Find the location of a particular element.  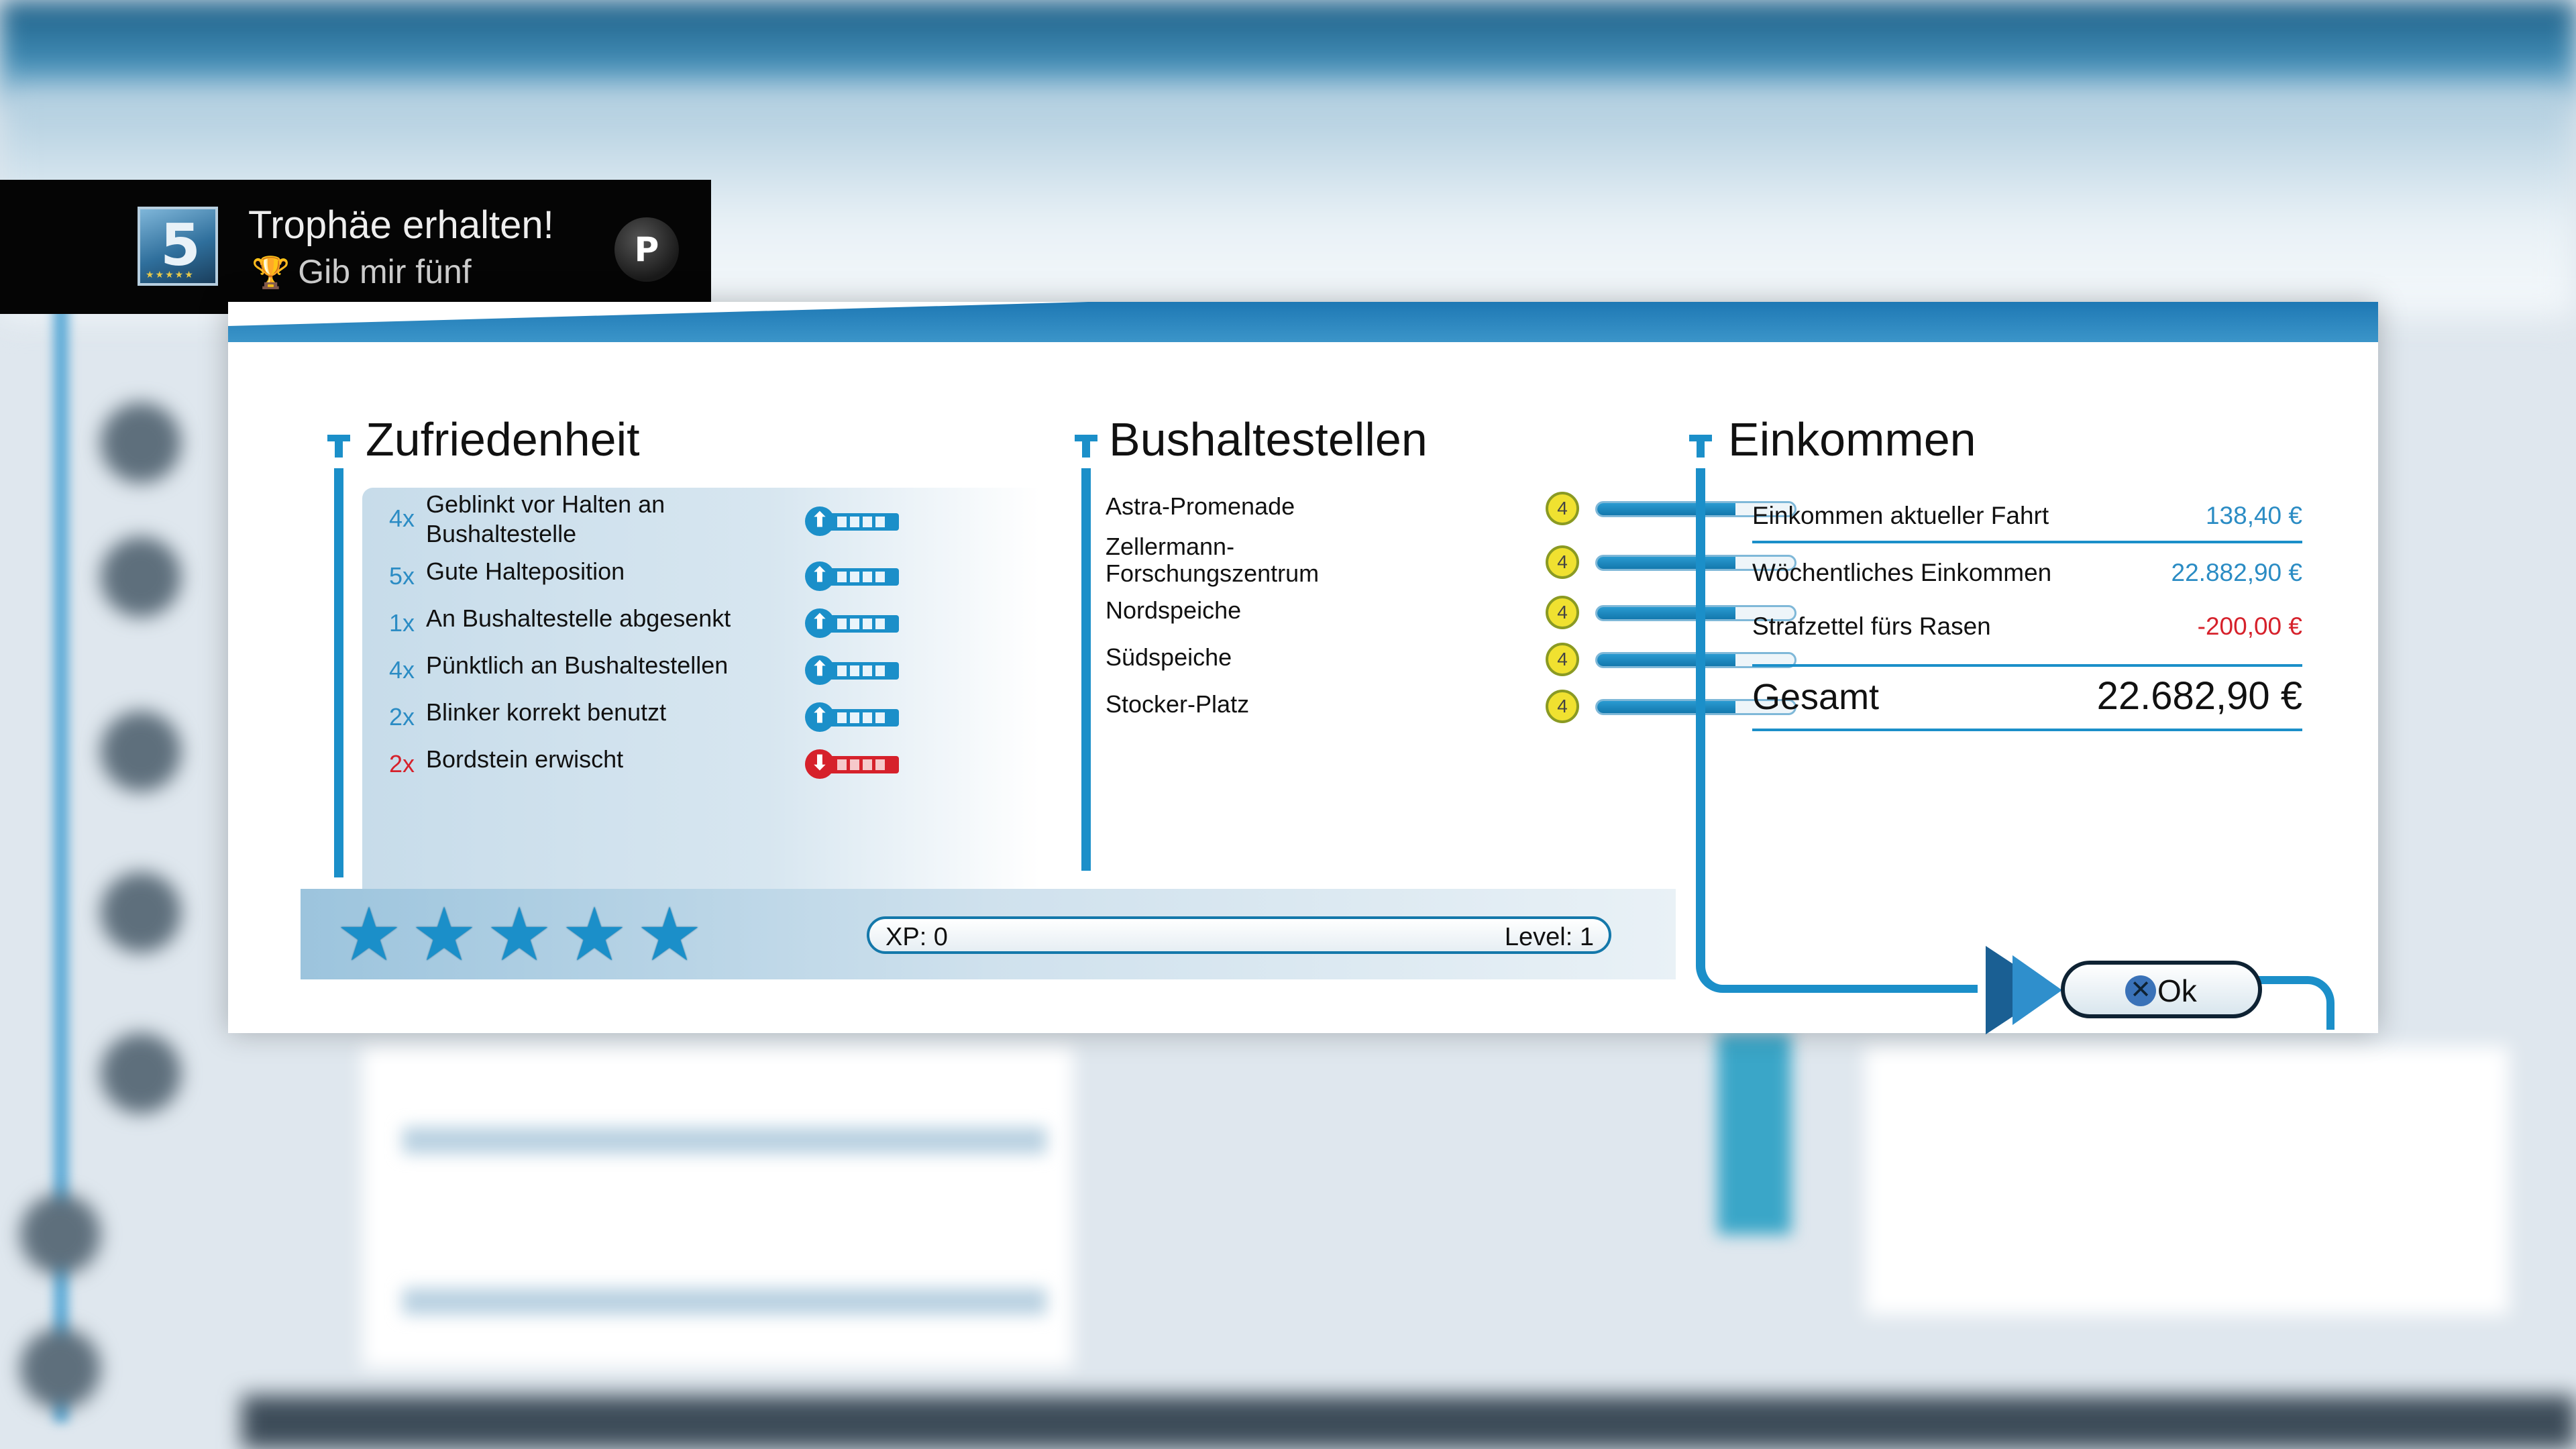

playstation-logo-icon: P is located at coordinates (646, 249).